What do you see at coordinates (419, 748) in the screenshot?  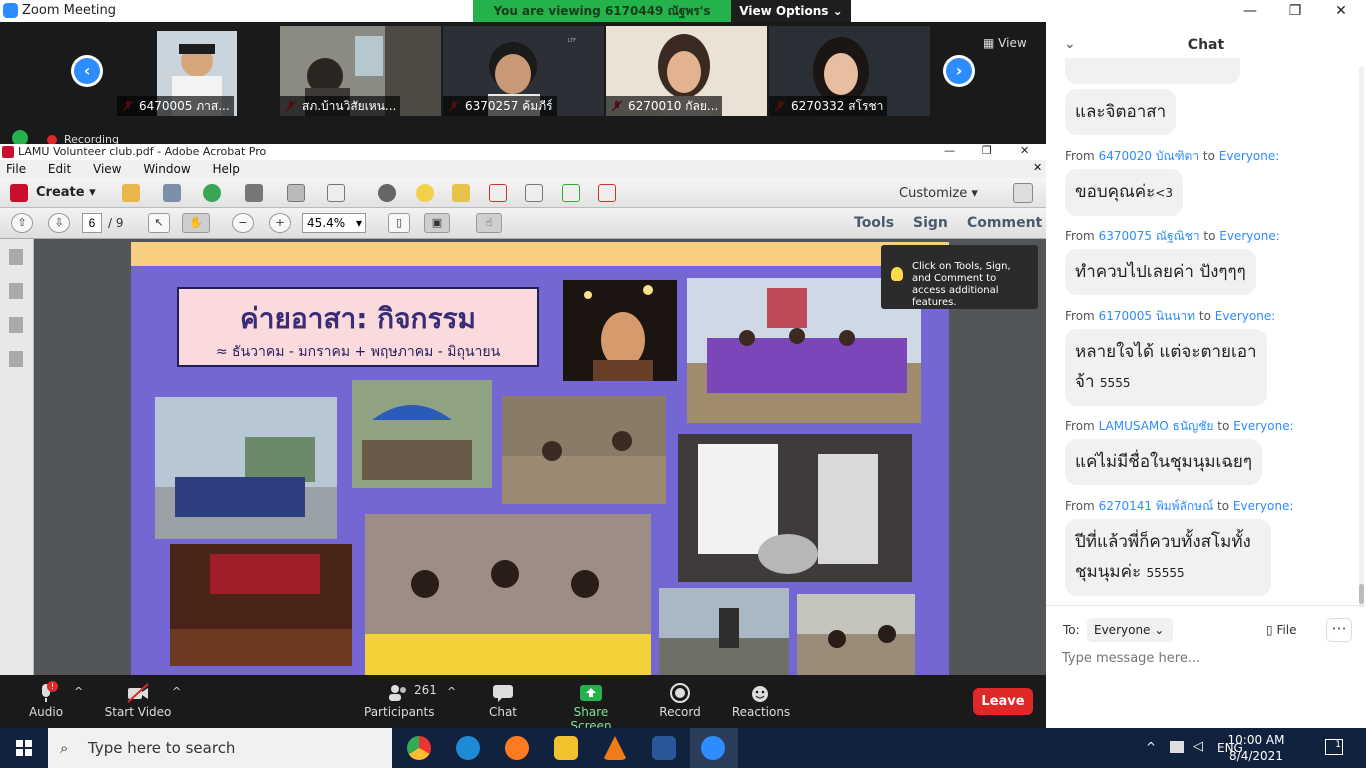 I see `chrome-icon` at bounding box center [419, 748].